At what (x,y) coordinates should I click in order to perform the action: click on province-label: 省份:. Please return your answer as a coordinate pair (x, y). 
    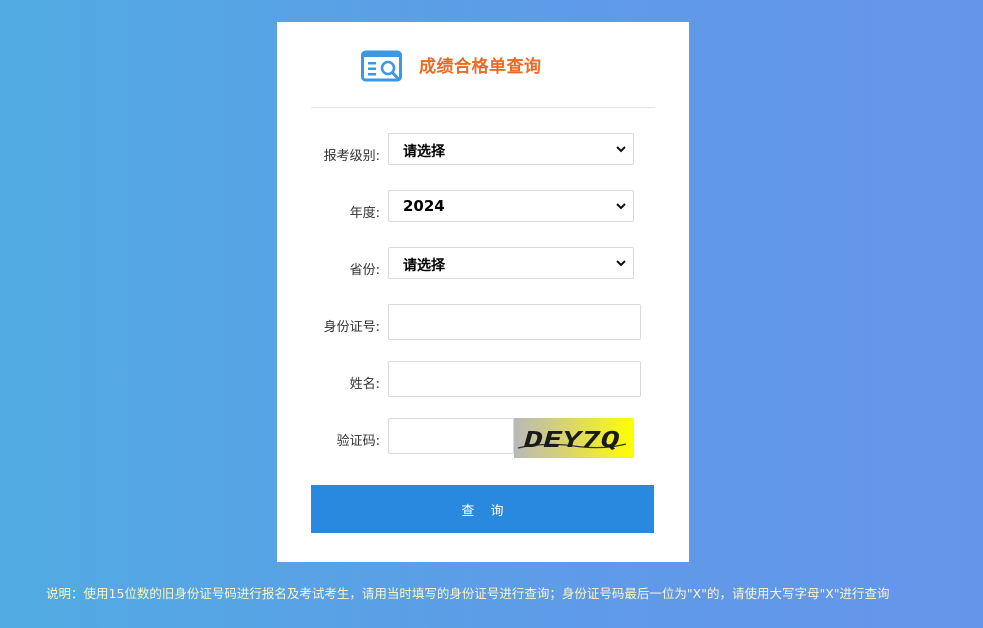
    Looking at the image, I should click on (364, 270).